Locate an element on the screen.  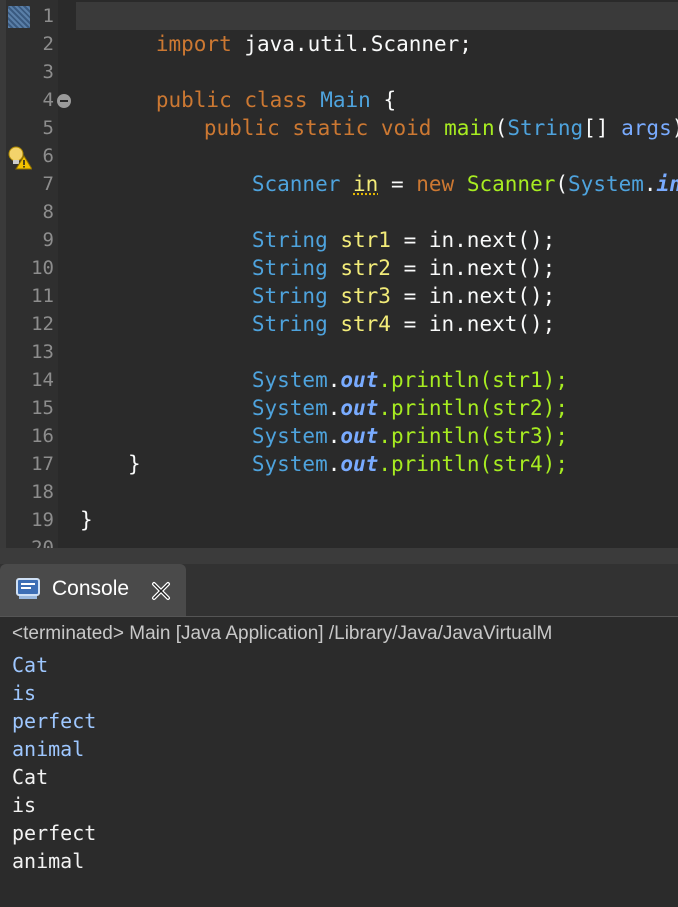
console-tab-label: Console is located at coordinates (91, 588).